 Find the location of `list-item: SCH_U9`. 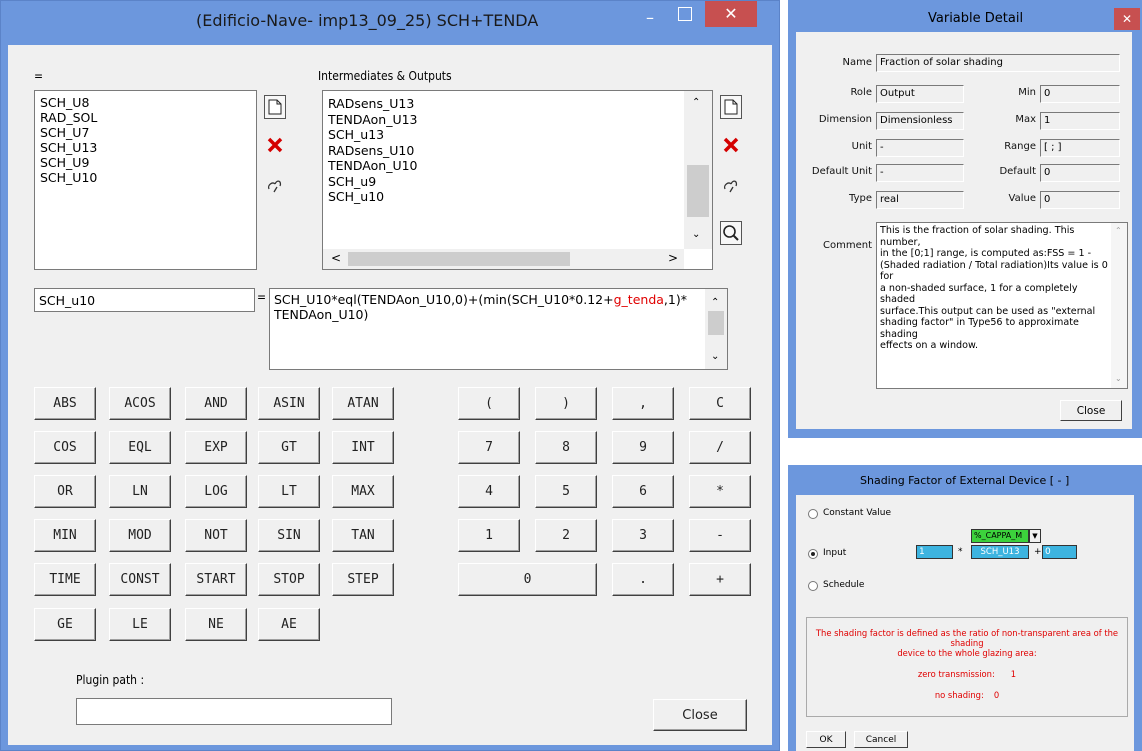

list-item: SCH_U9 is located at coordinates (145, 162).